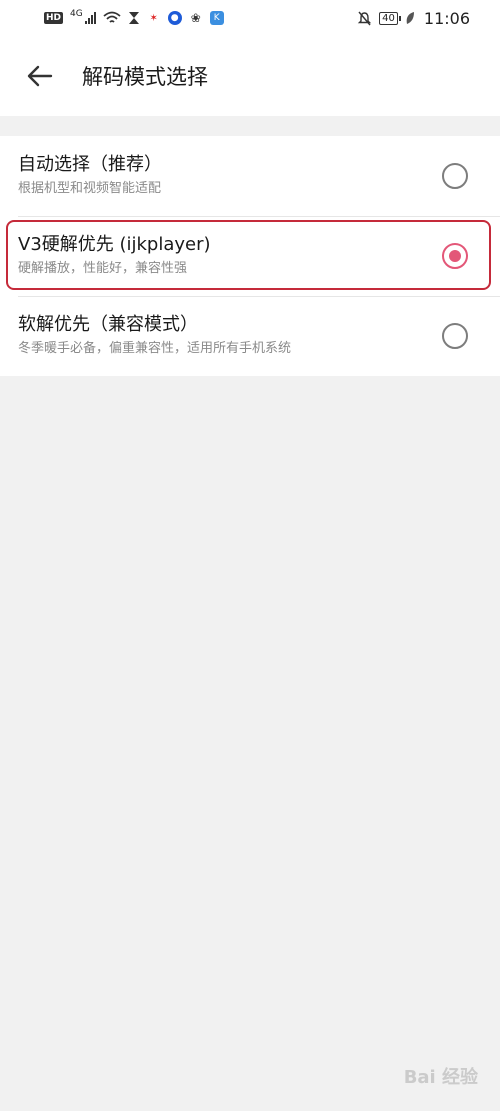 This screenshot has height=1111, width=500. I want to click on huawei-app-icon: ❀, so click(195, 18).